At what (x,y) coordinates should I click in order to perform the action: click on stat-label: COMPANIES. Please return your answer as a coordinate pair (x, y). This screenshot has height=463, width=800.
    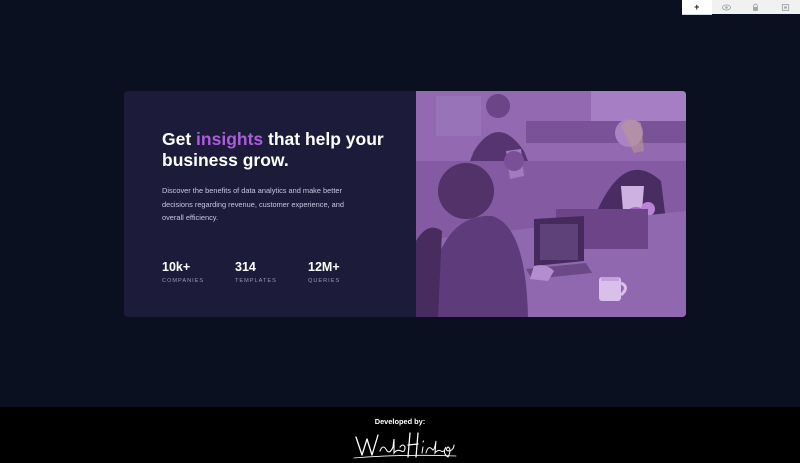
    Looking at the image, I should click on (183, 281).